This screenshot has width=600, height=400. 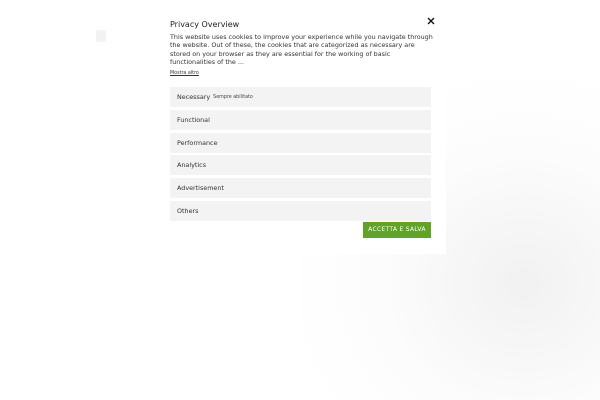 What do you see at coordinates (188, 210) in the screenshot?
I see `category-label: Others` at bounding box center [188, 210].